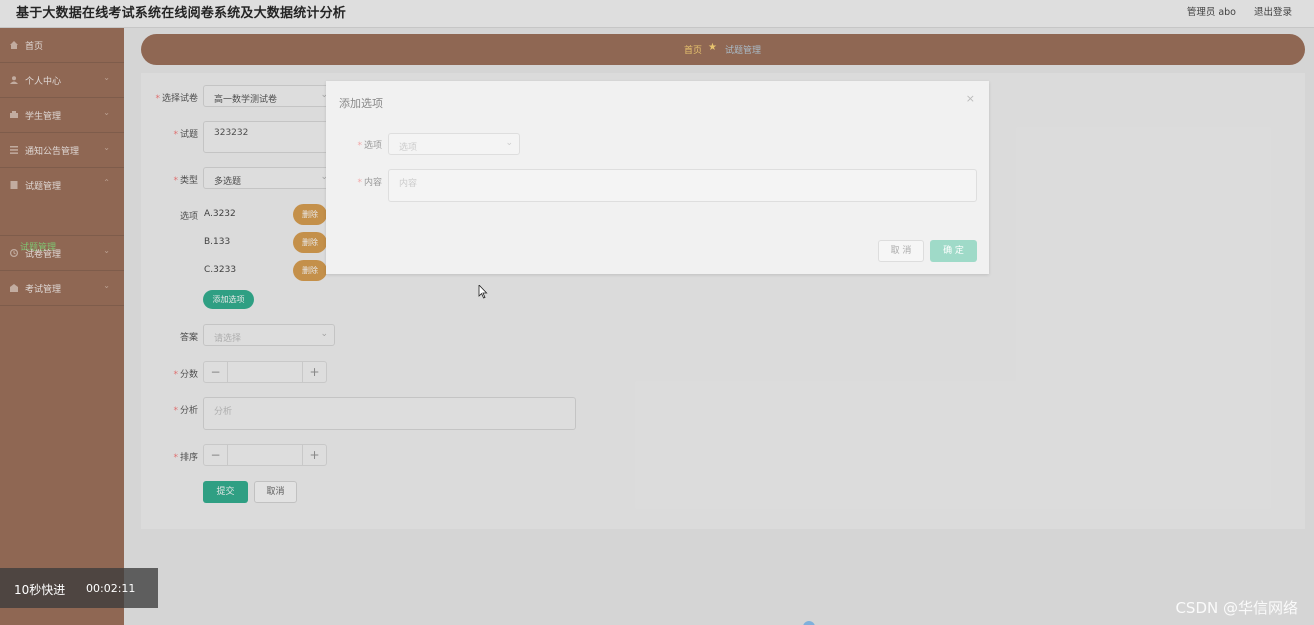 The width and height of the screenshot is (1314, 625). Describe the element at coordinates (369, 146) in the screenshot. I see `dialog-option-label: * 选项` at that location.